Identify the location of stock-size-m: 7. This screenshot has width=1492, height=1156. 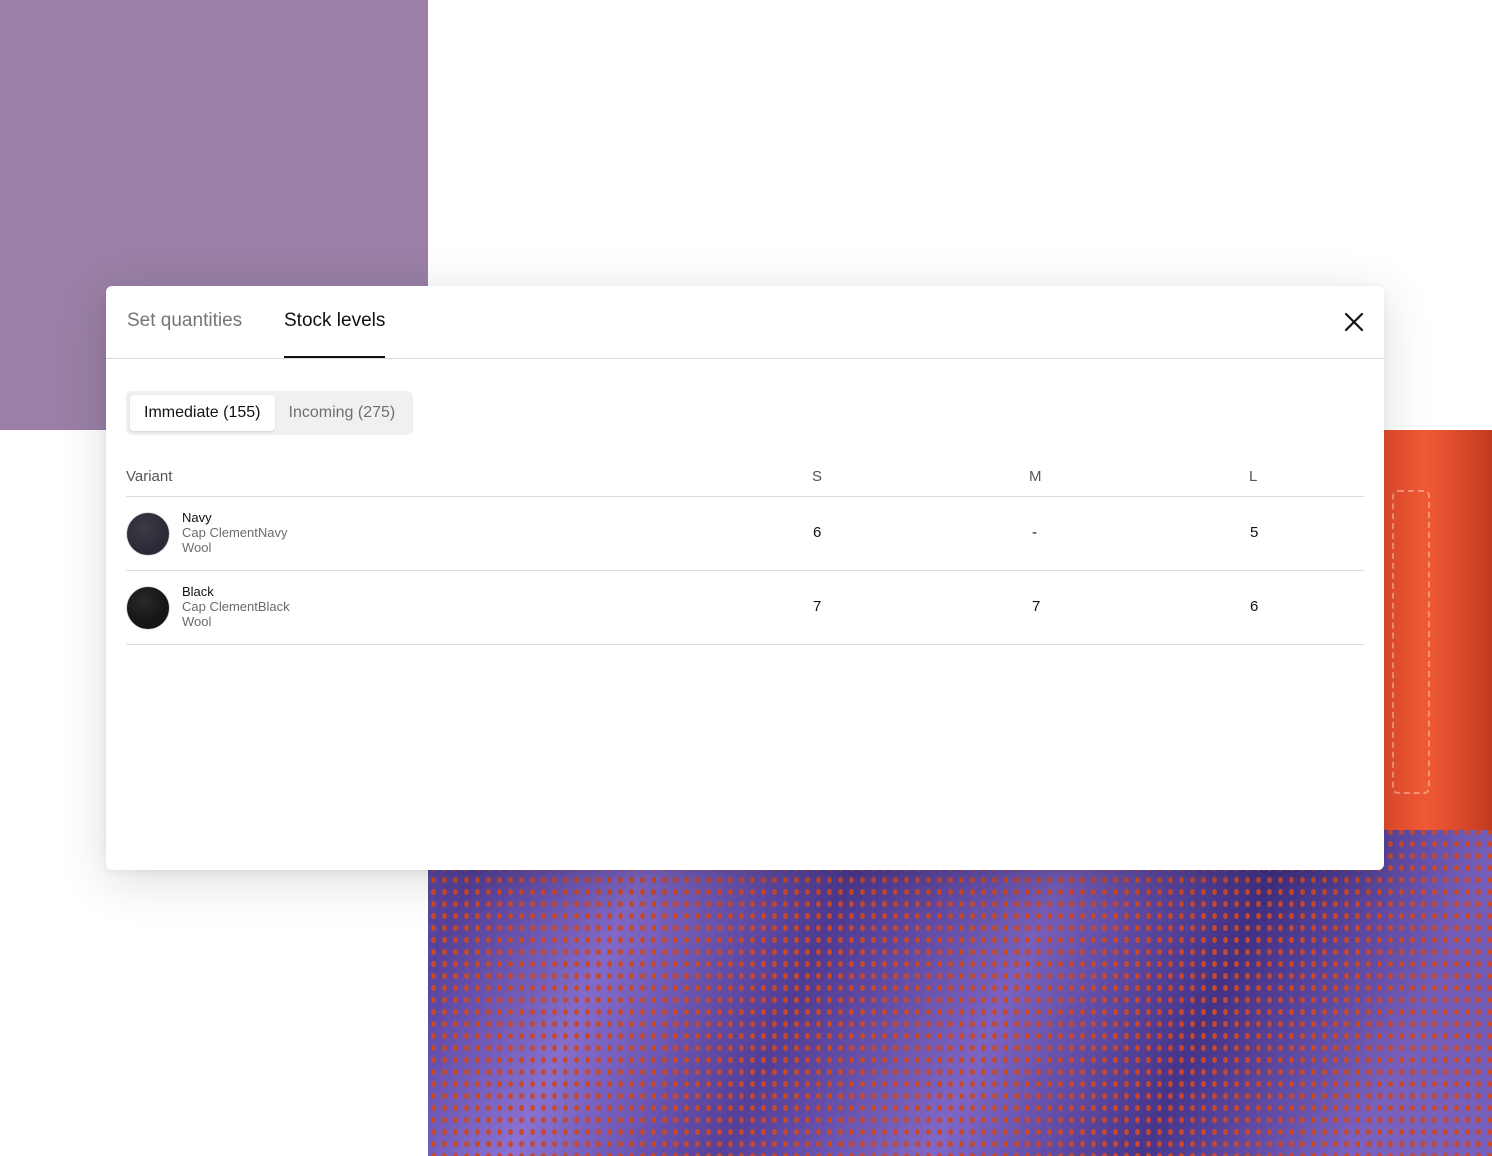
(1036, 606).